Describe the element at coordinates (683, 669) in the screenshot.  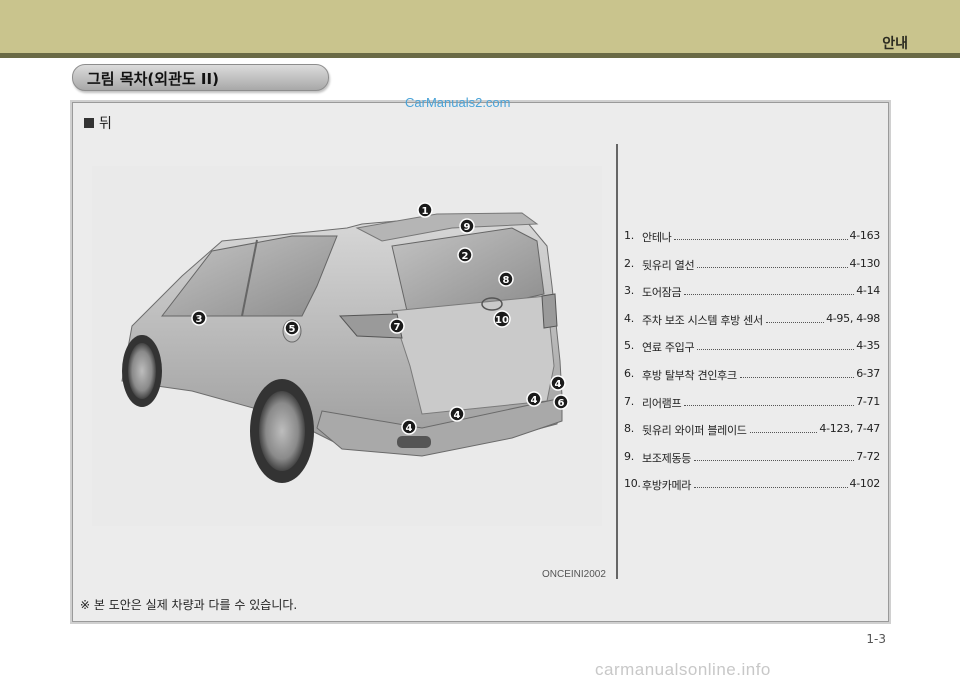
I see `watermark-bottom: carmanualsonline.info` at that location.